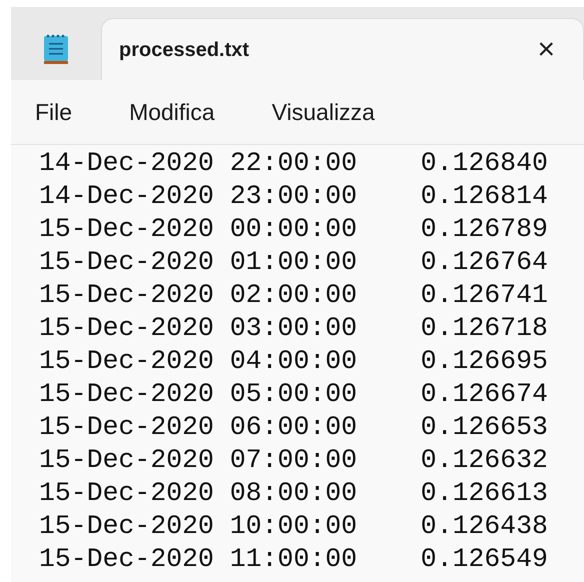 This screenshot has height=582, width=584. I want to click on text-line: 15-Dec-2020 03:00:00 0.126718, so click(293, 328).